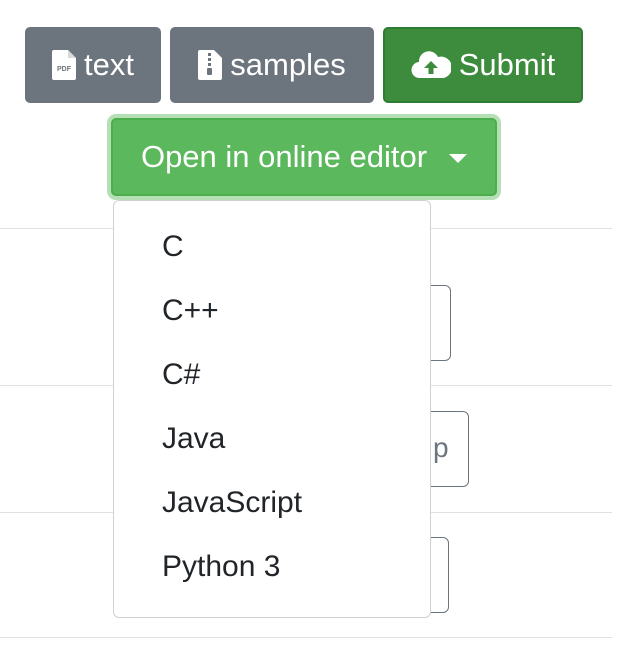 This screenshot has width=634, height=650. I want to click on menu-item-cpp: C++, so click(272, 311).